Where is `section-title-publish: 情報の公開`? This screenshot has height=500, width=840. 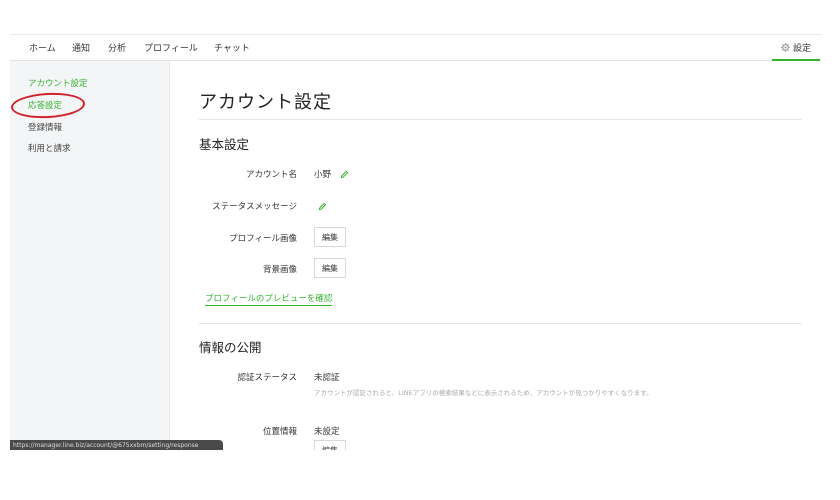
section-title-publish: 情報の公開 is located at coordinates (230, 347).